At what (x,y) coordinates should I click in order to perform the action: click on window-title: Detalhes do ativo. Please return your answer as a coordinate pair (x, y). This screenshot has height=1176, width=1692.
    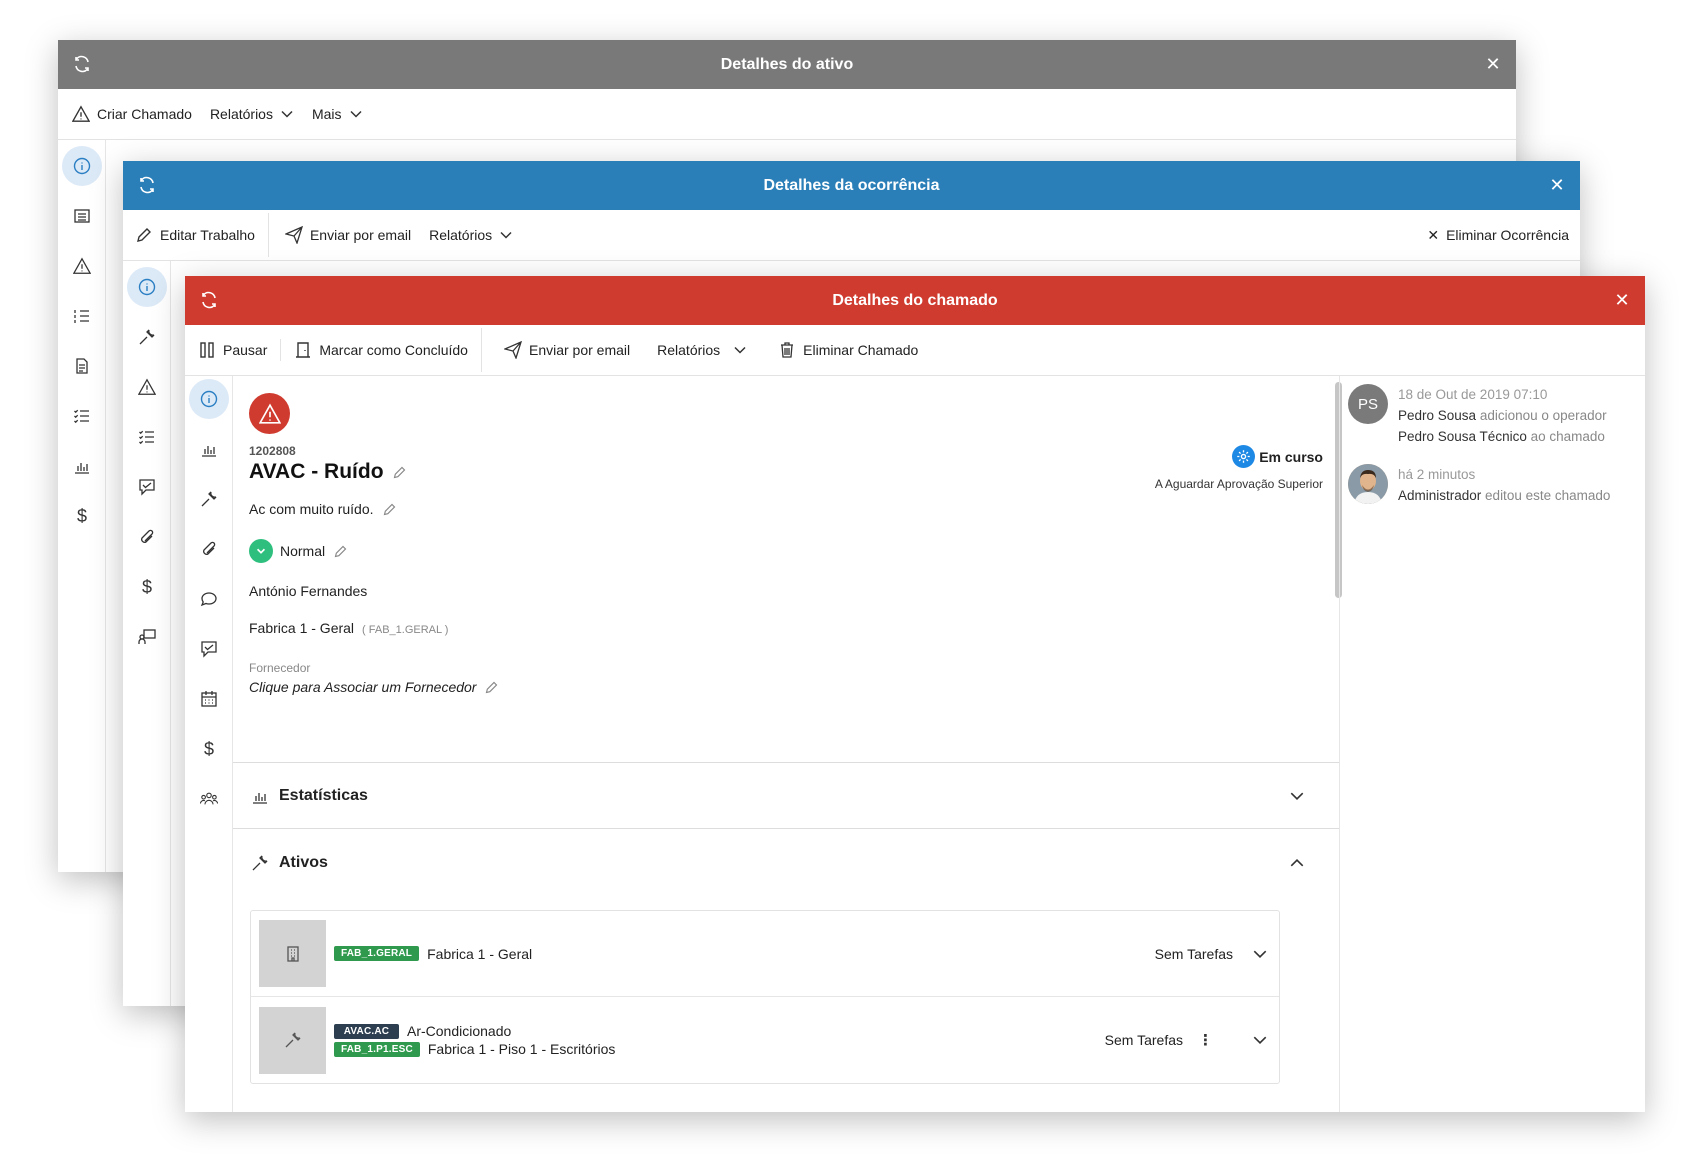
    Looking at the image, I should click on (787, 64).